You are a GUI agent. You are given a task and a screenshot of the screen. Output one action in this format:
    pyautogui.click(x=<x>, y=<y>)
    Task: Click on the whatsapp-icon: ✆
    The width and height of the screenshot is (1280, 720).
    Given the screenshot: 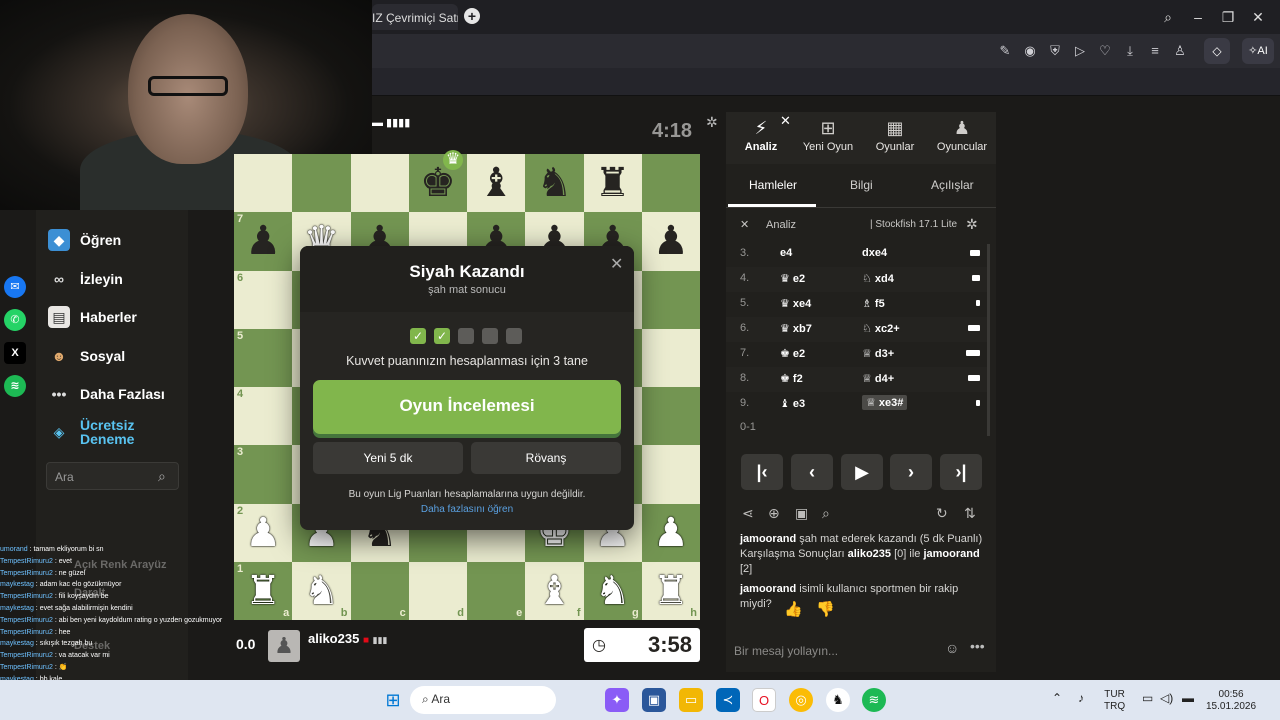 What is the action you would take?
    pyautogui.click(x=15, y=320)
    